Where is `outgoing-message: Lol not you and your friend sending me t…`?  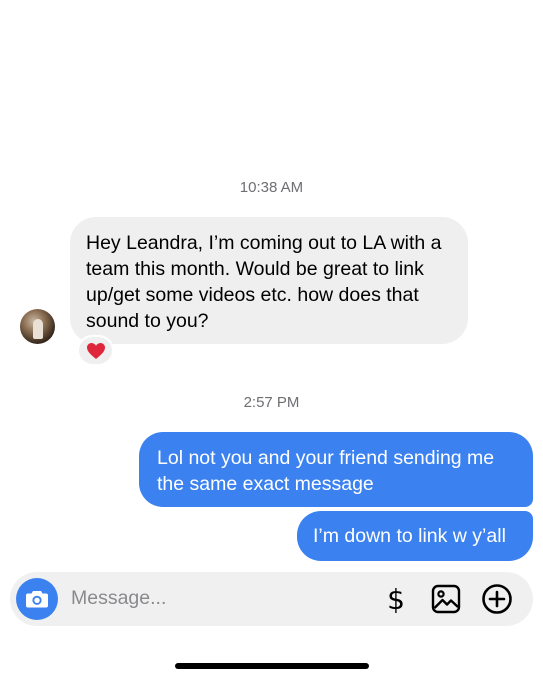 outgoing-message: Lol not you and your friend sending me t… is located at coordinates (336, 469).